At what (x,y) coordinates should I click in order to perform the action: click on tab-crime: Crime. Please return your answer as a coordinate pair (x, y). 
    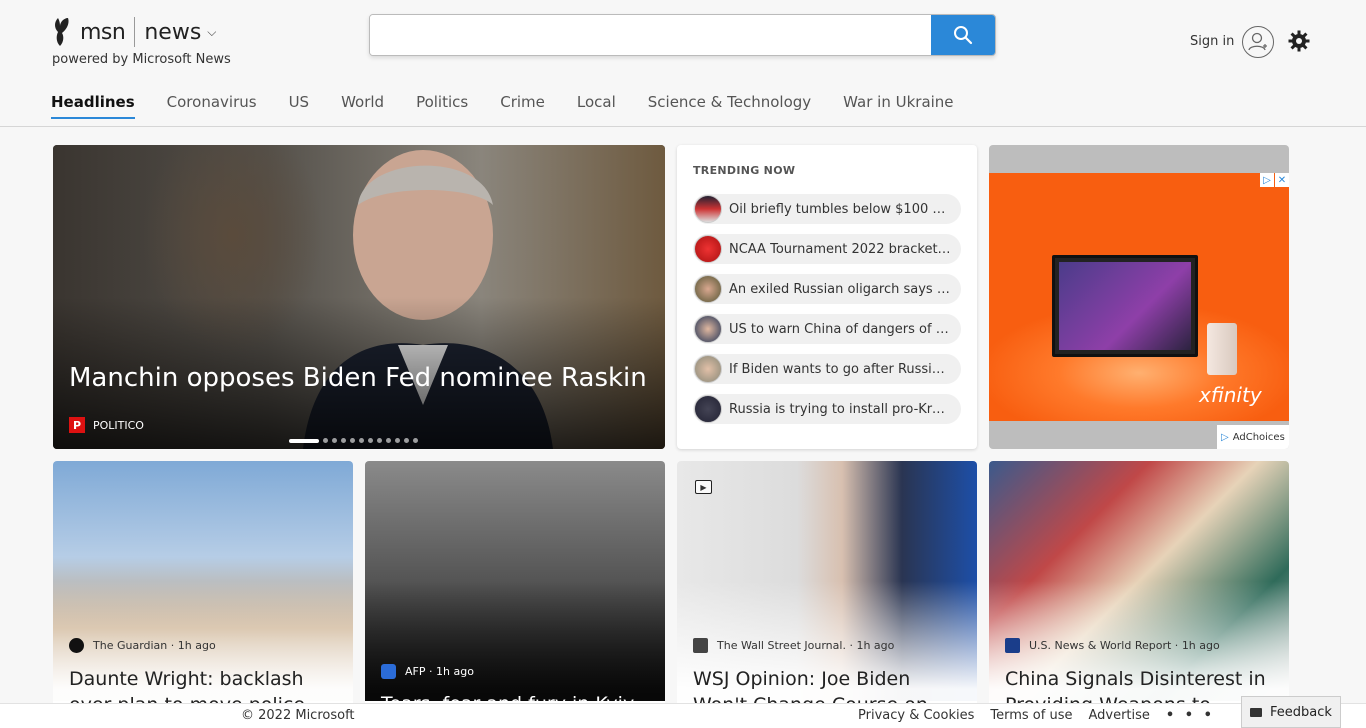
    Looking at the image, I should click on (522, 106).